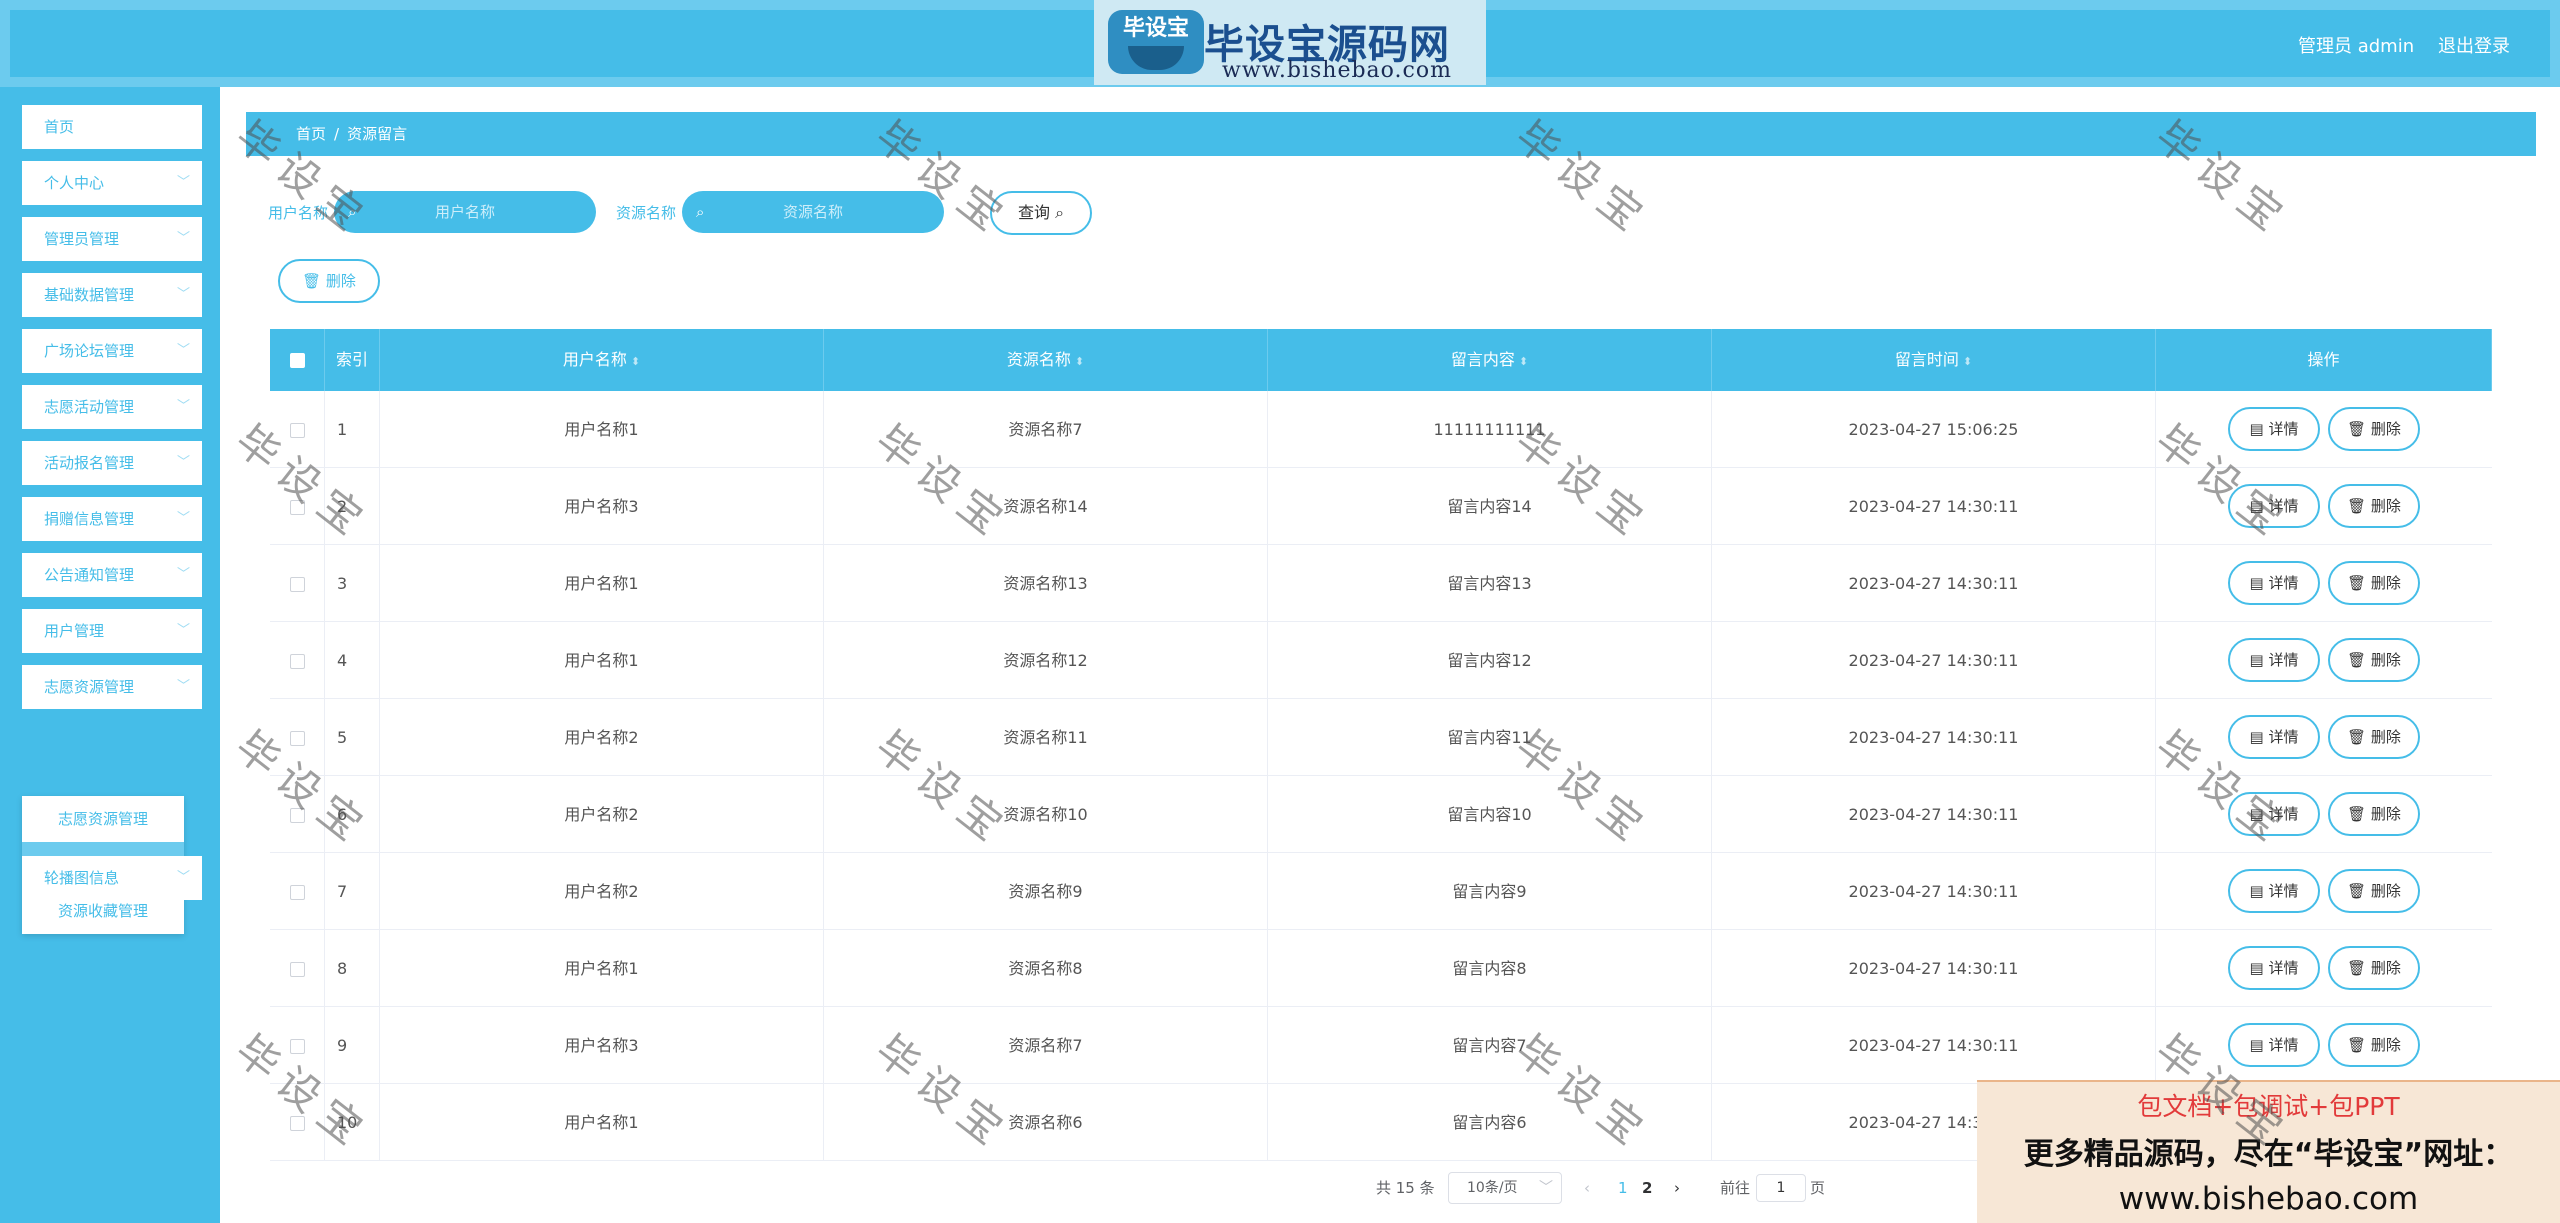 The width and height of the screenshot is (2560, 1223). I want to click on page-1-button: 1, so click(1623, 1188).